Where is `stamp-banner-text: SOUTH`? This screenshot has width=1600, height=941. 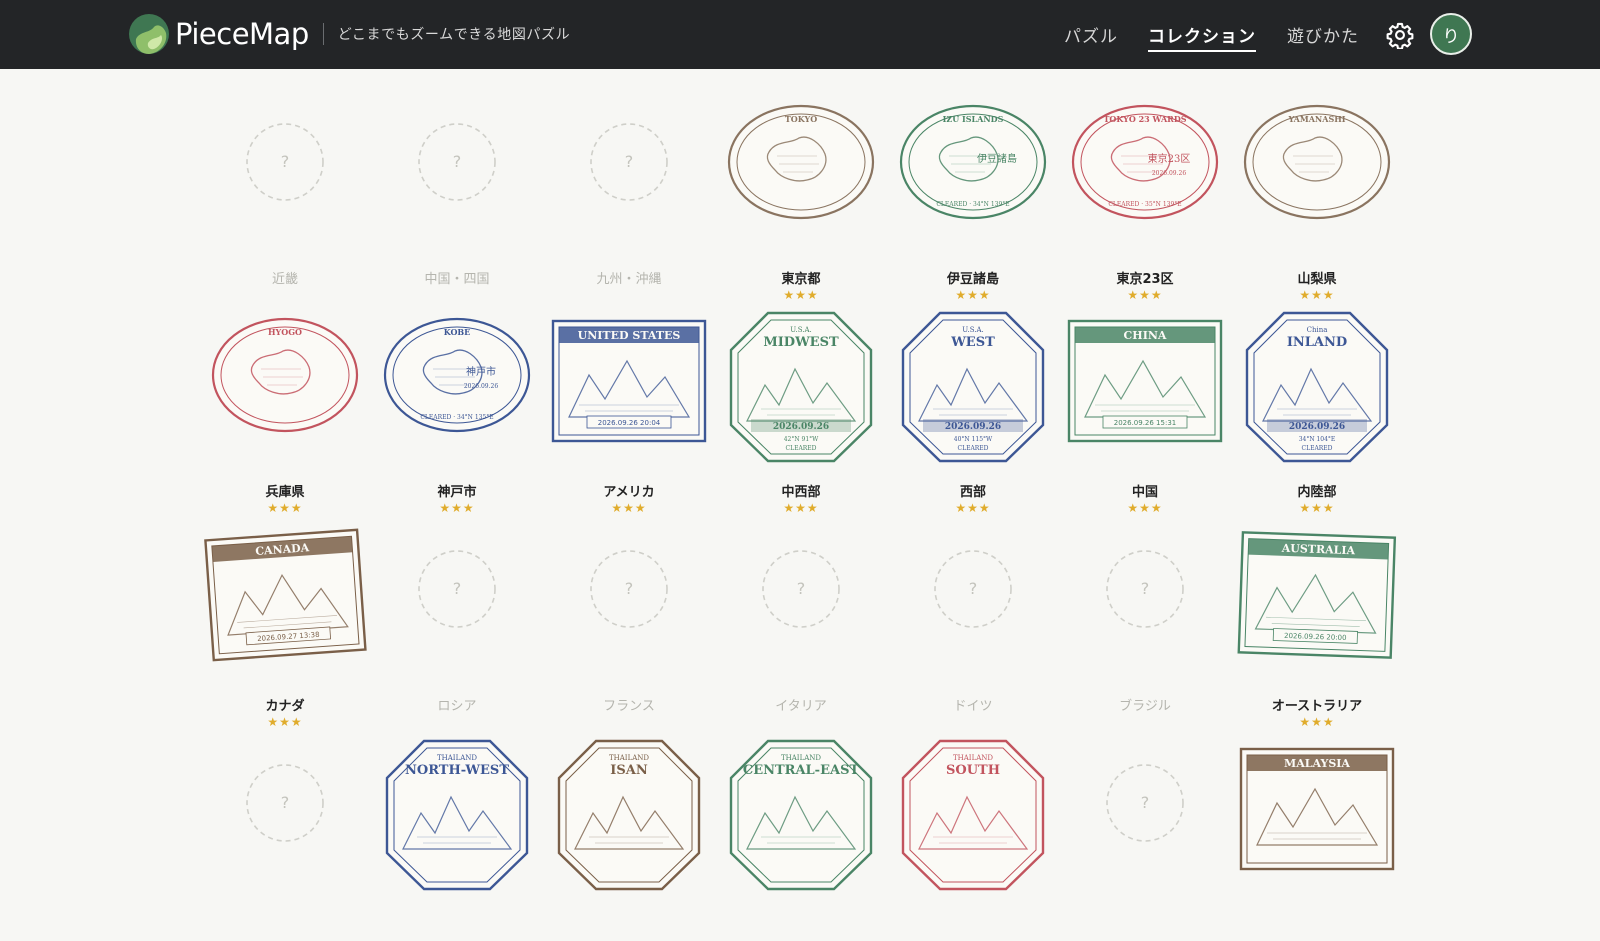
stamp-banner-text: SOUTH is located at coordinates (973, 770).